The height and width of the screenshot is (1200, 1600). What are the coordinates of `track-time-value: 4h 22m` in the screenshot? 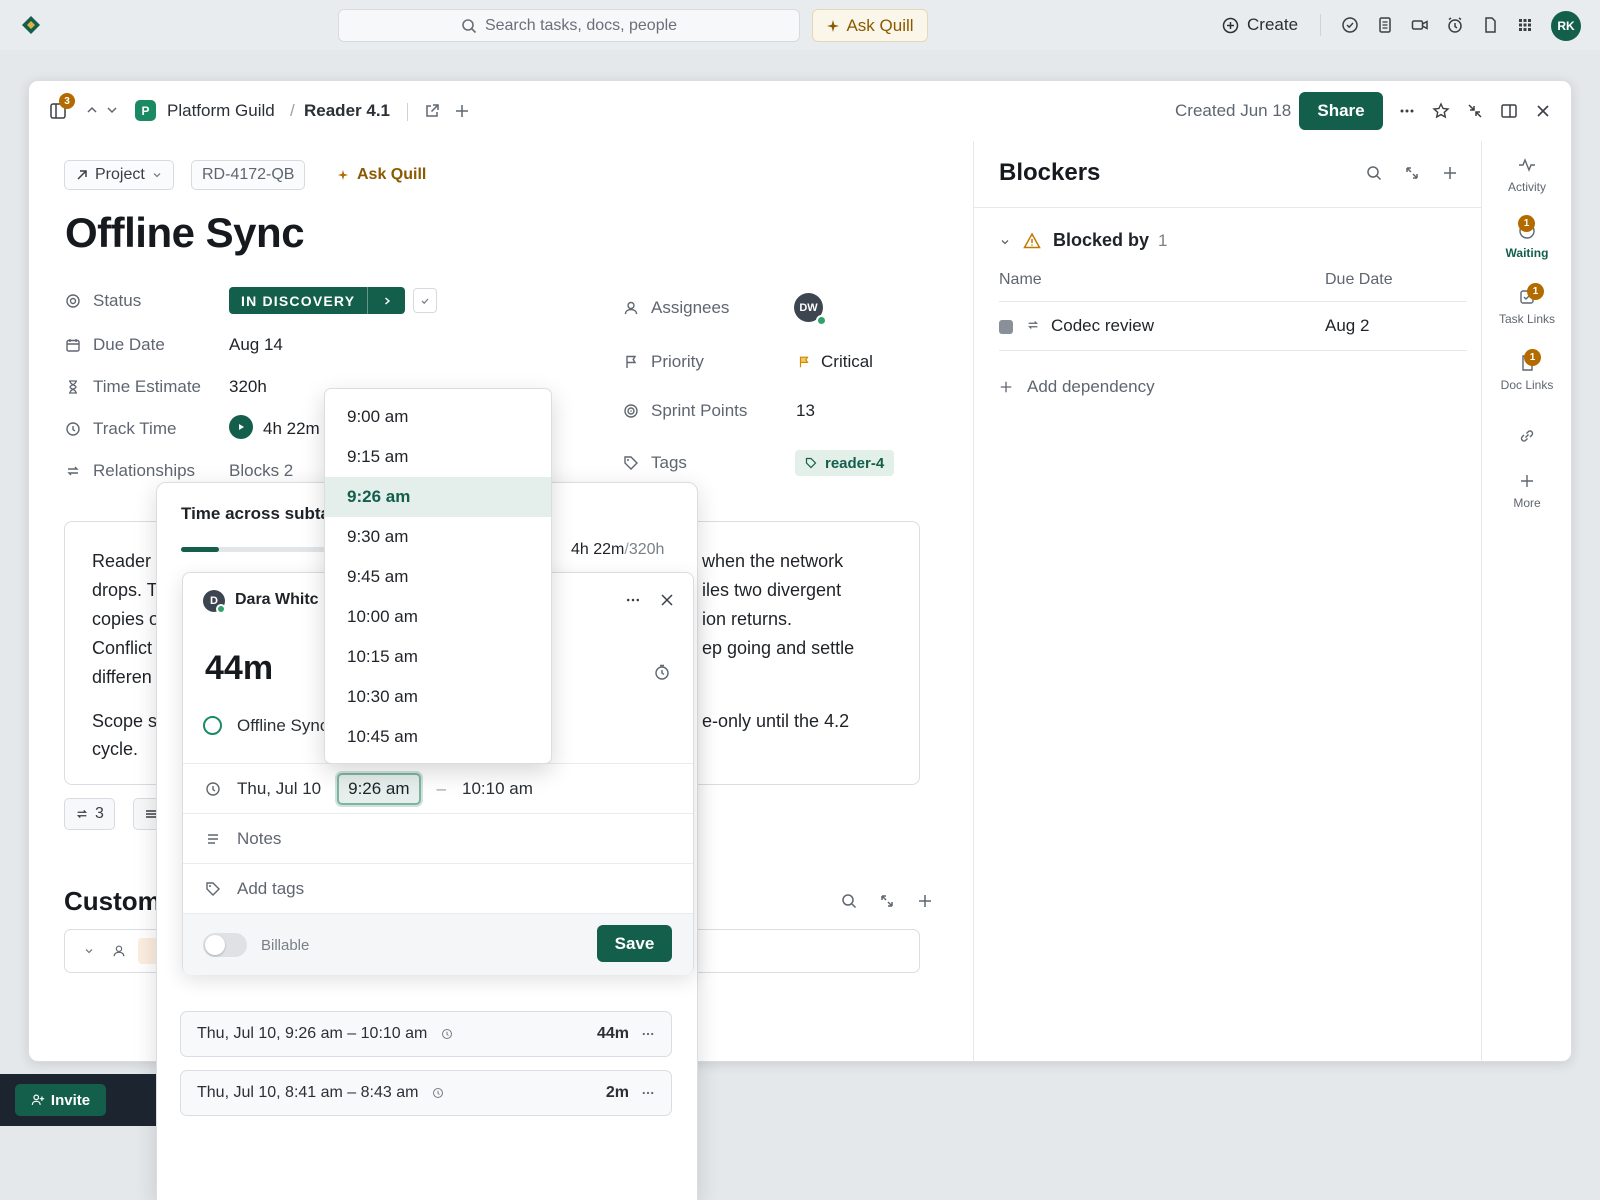 It's located at (291, 429).